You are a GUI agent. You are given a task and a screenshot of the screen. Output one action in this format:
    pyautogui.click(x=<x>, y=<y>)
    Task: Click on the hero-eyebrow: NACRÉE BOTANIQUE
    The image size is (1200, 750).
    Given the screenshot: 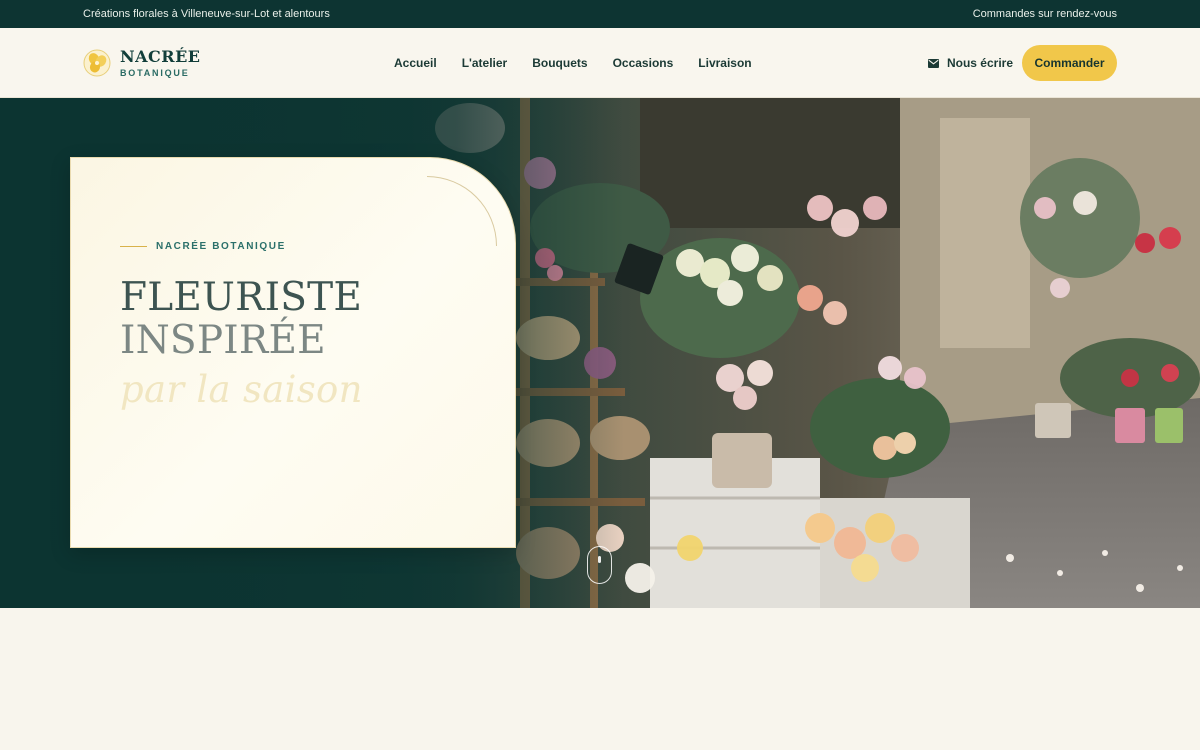 What is the action you would take?
    pyautogui.click(x=203, y=246)
    